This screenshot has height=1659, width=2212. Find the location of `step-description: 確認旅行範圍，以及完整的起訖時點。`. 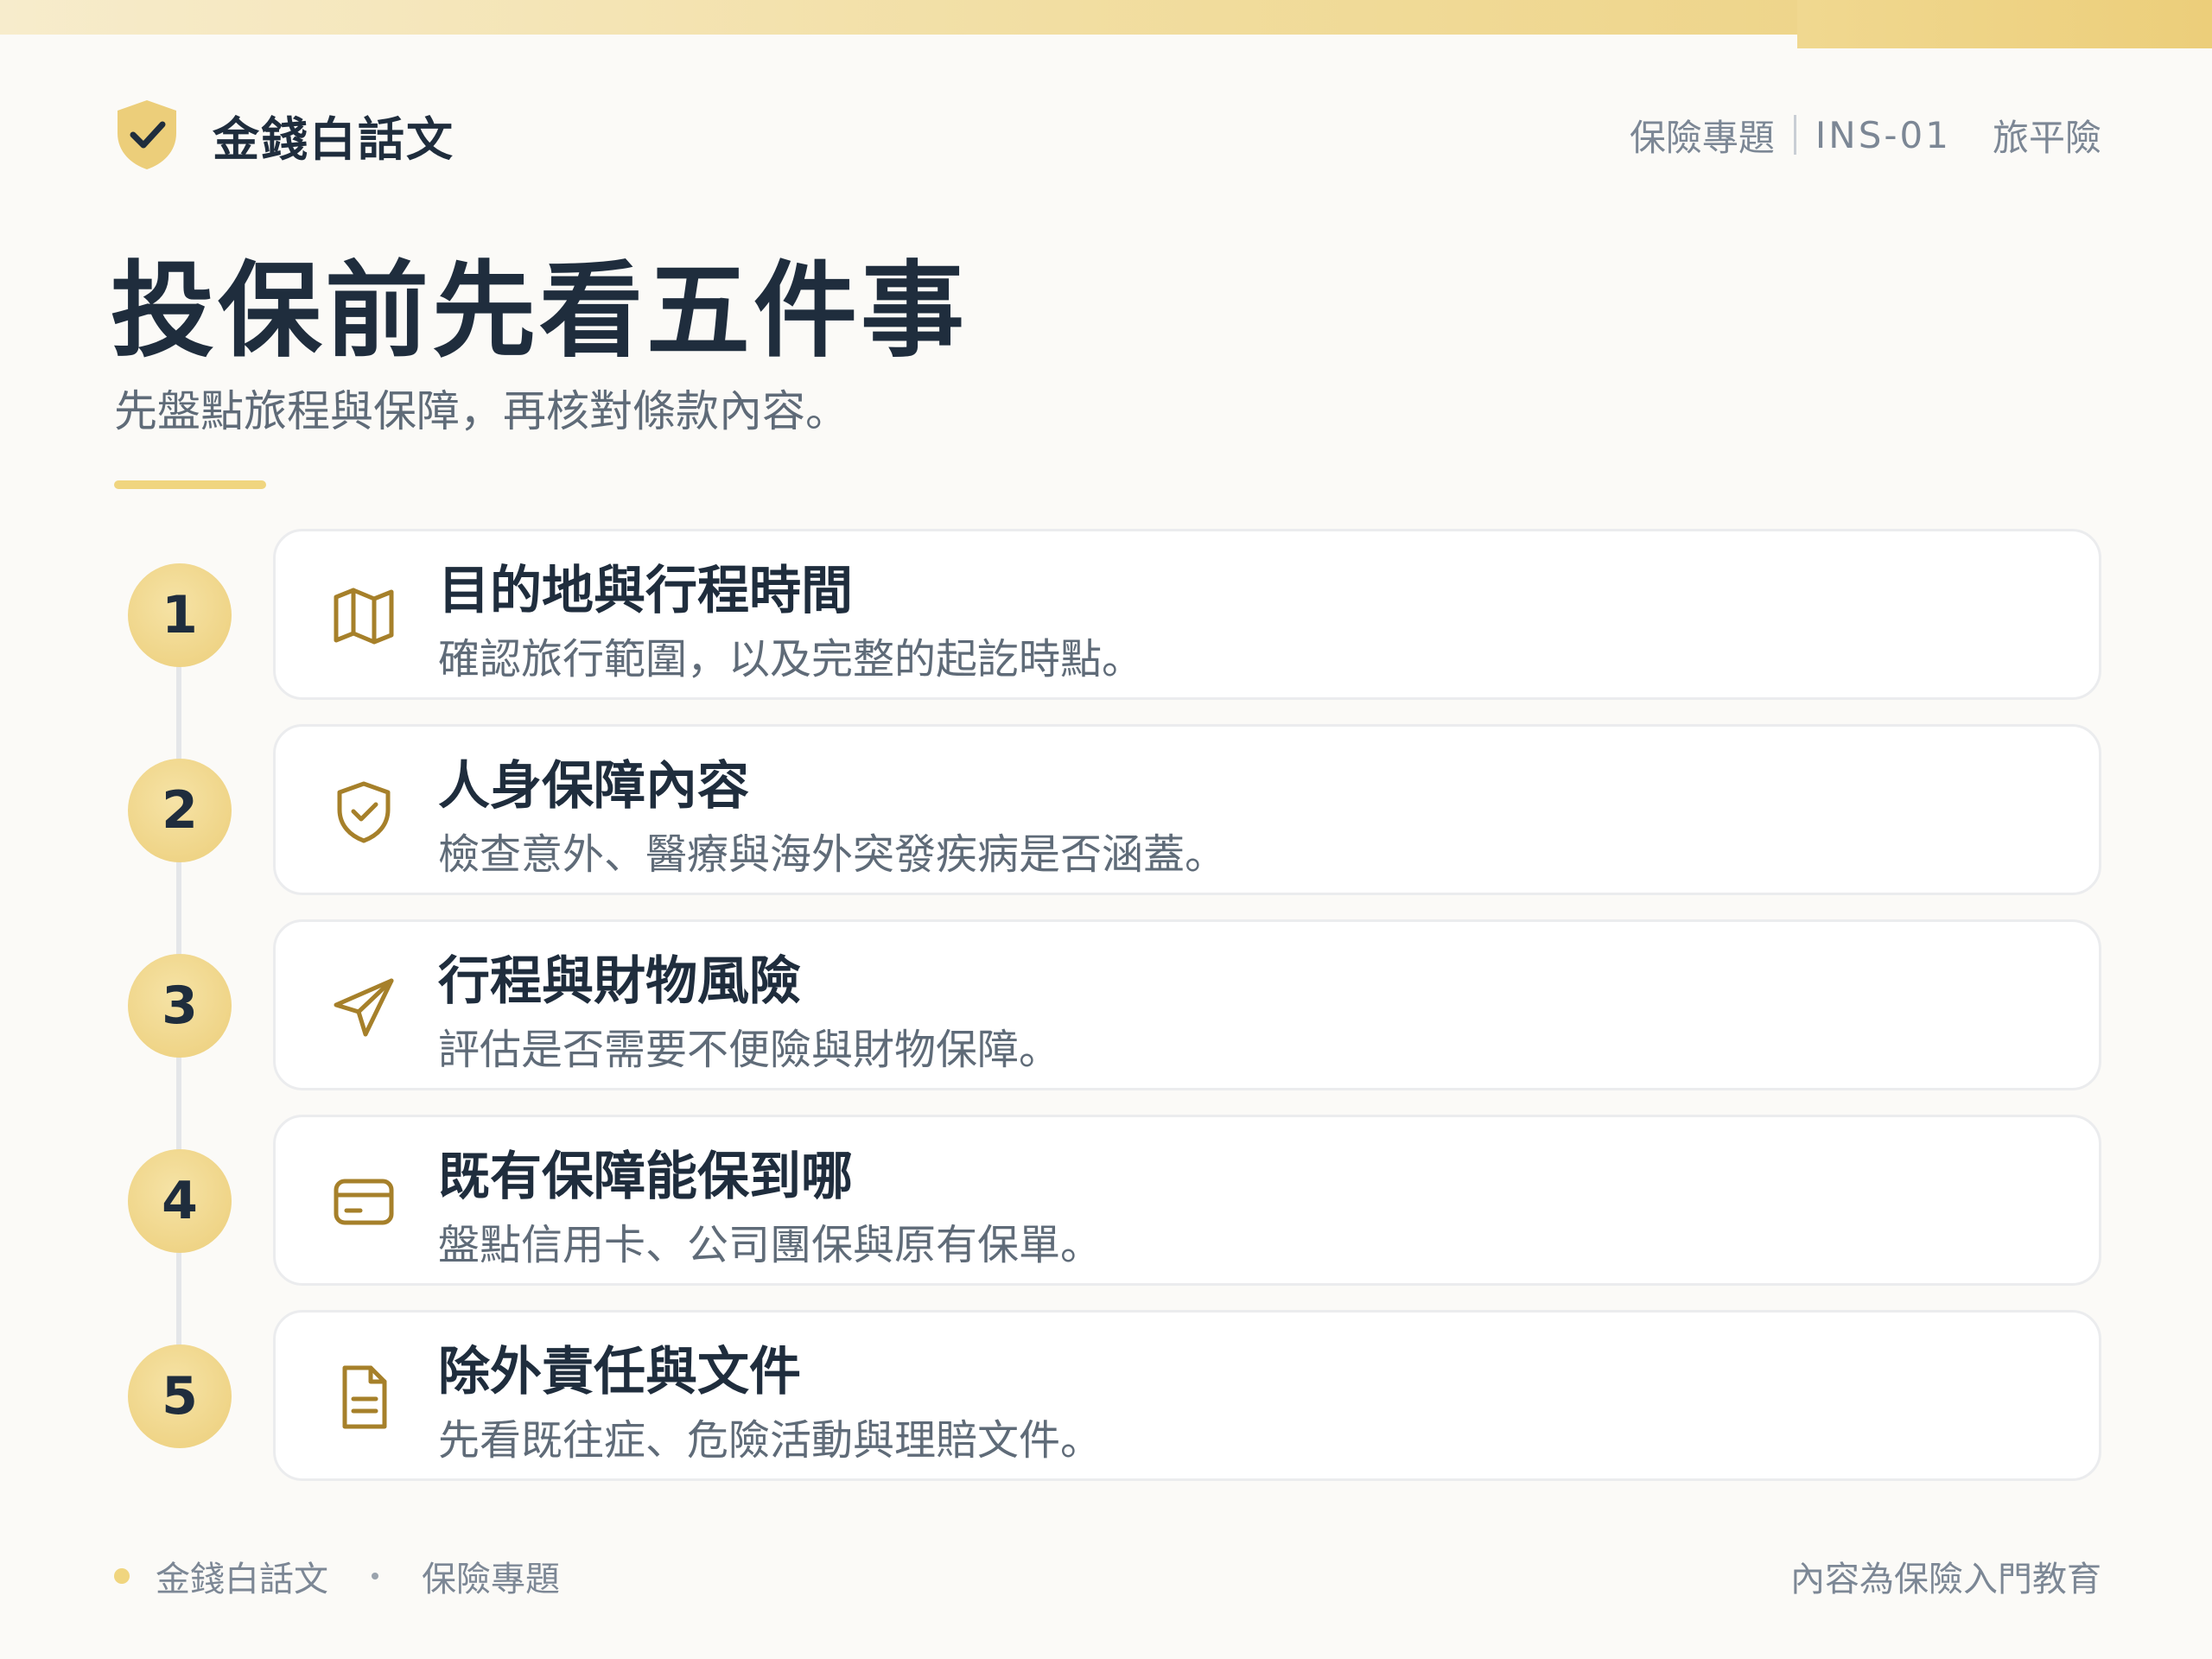

step-description: 確認旅行範圍，以及完整的起訖時點。 is located at coordinates (791, 659).